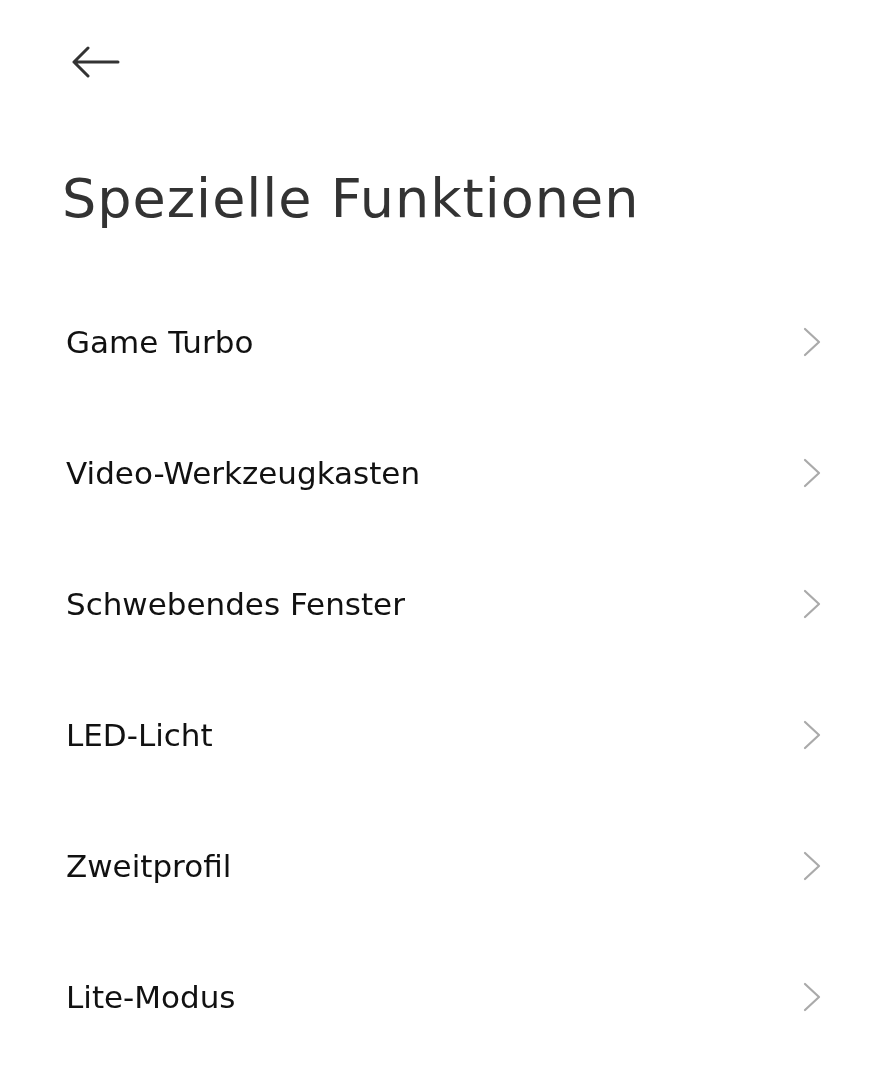 This screenshot has height=1080, width=887. I want to click on page-title: Spezielle Funktionen, so click(351, 199).